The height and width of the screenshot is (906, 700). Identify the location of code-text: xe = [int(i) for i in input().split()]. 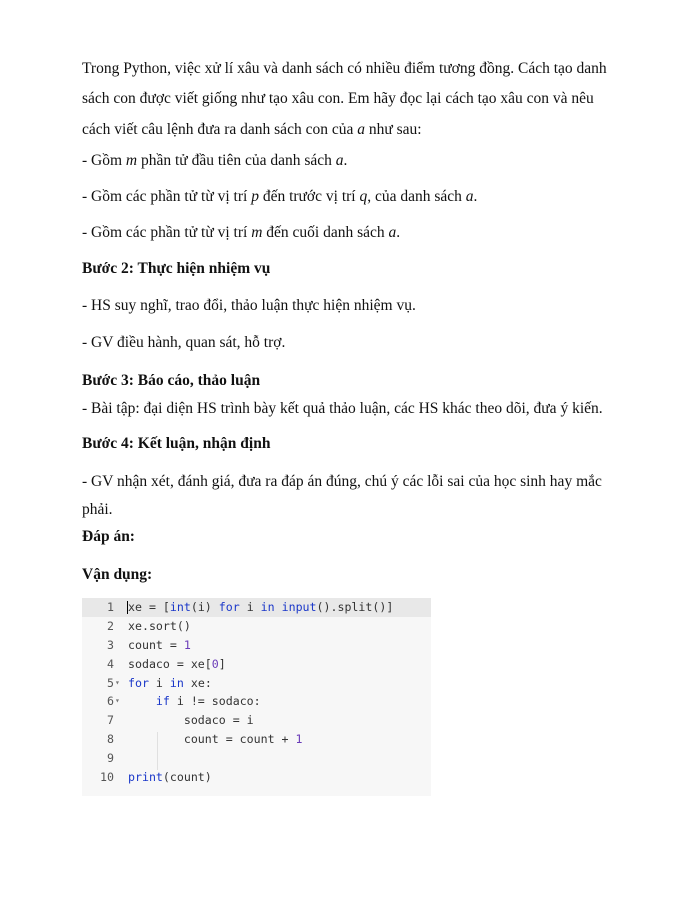
(261, 607).